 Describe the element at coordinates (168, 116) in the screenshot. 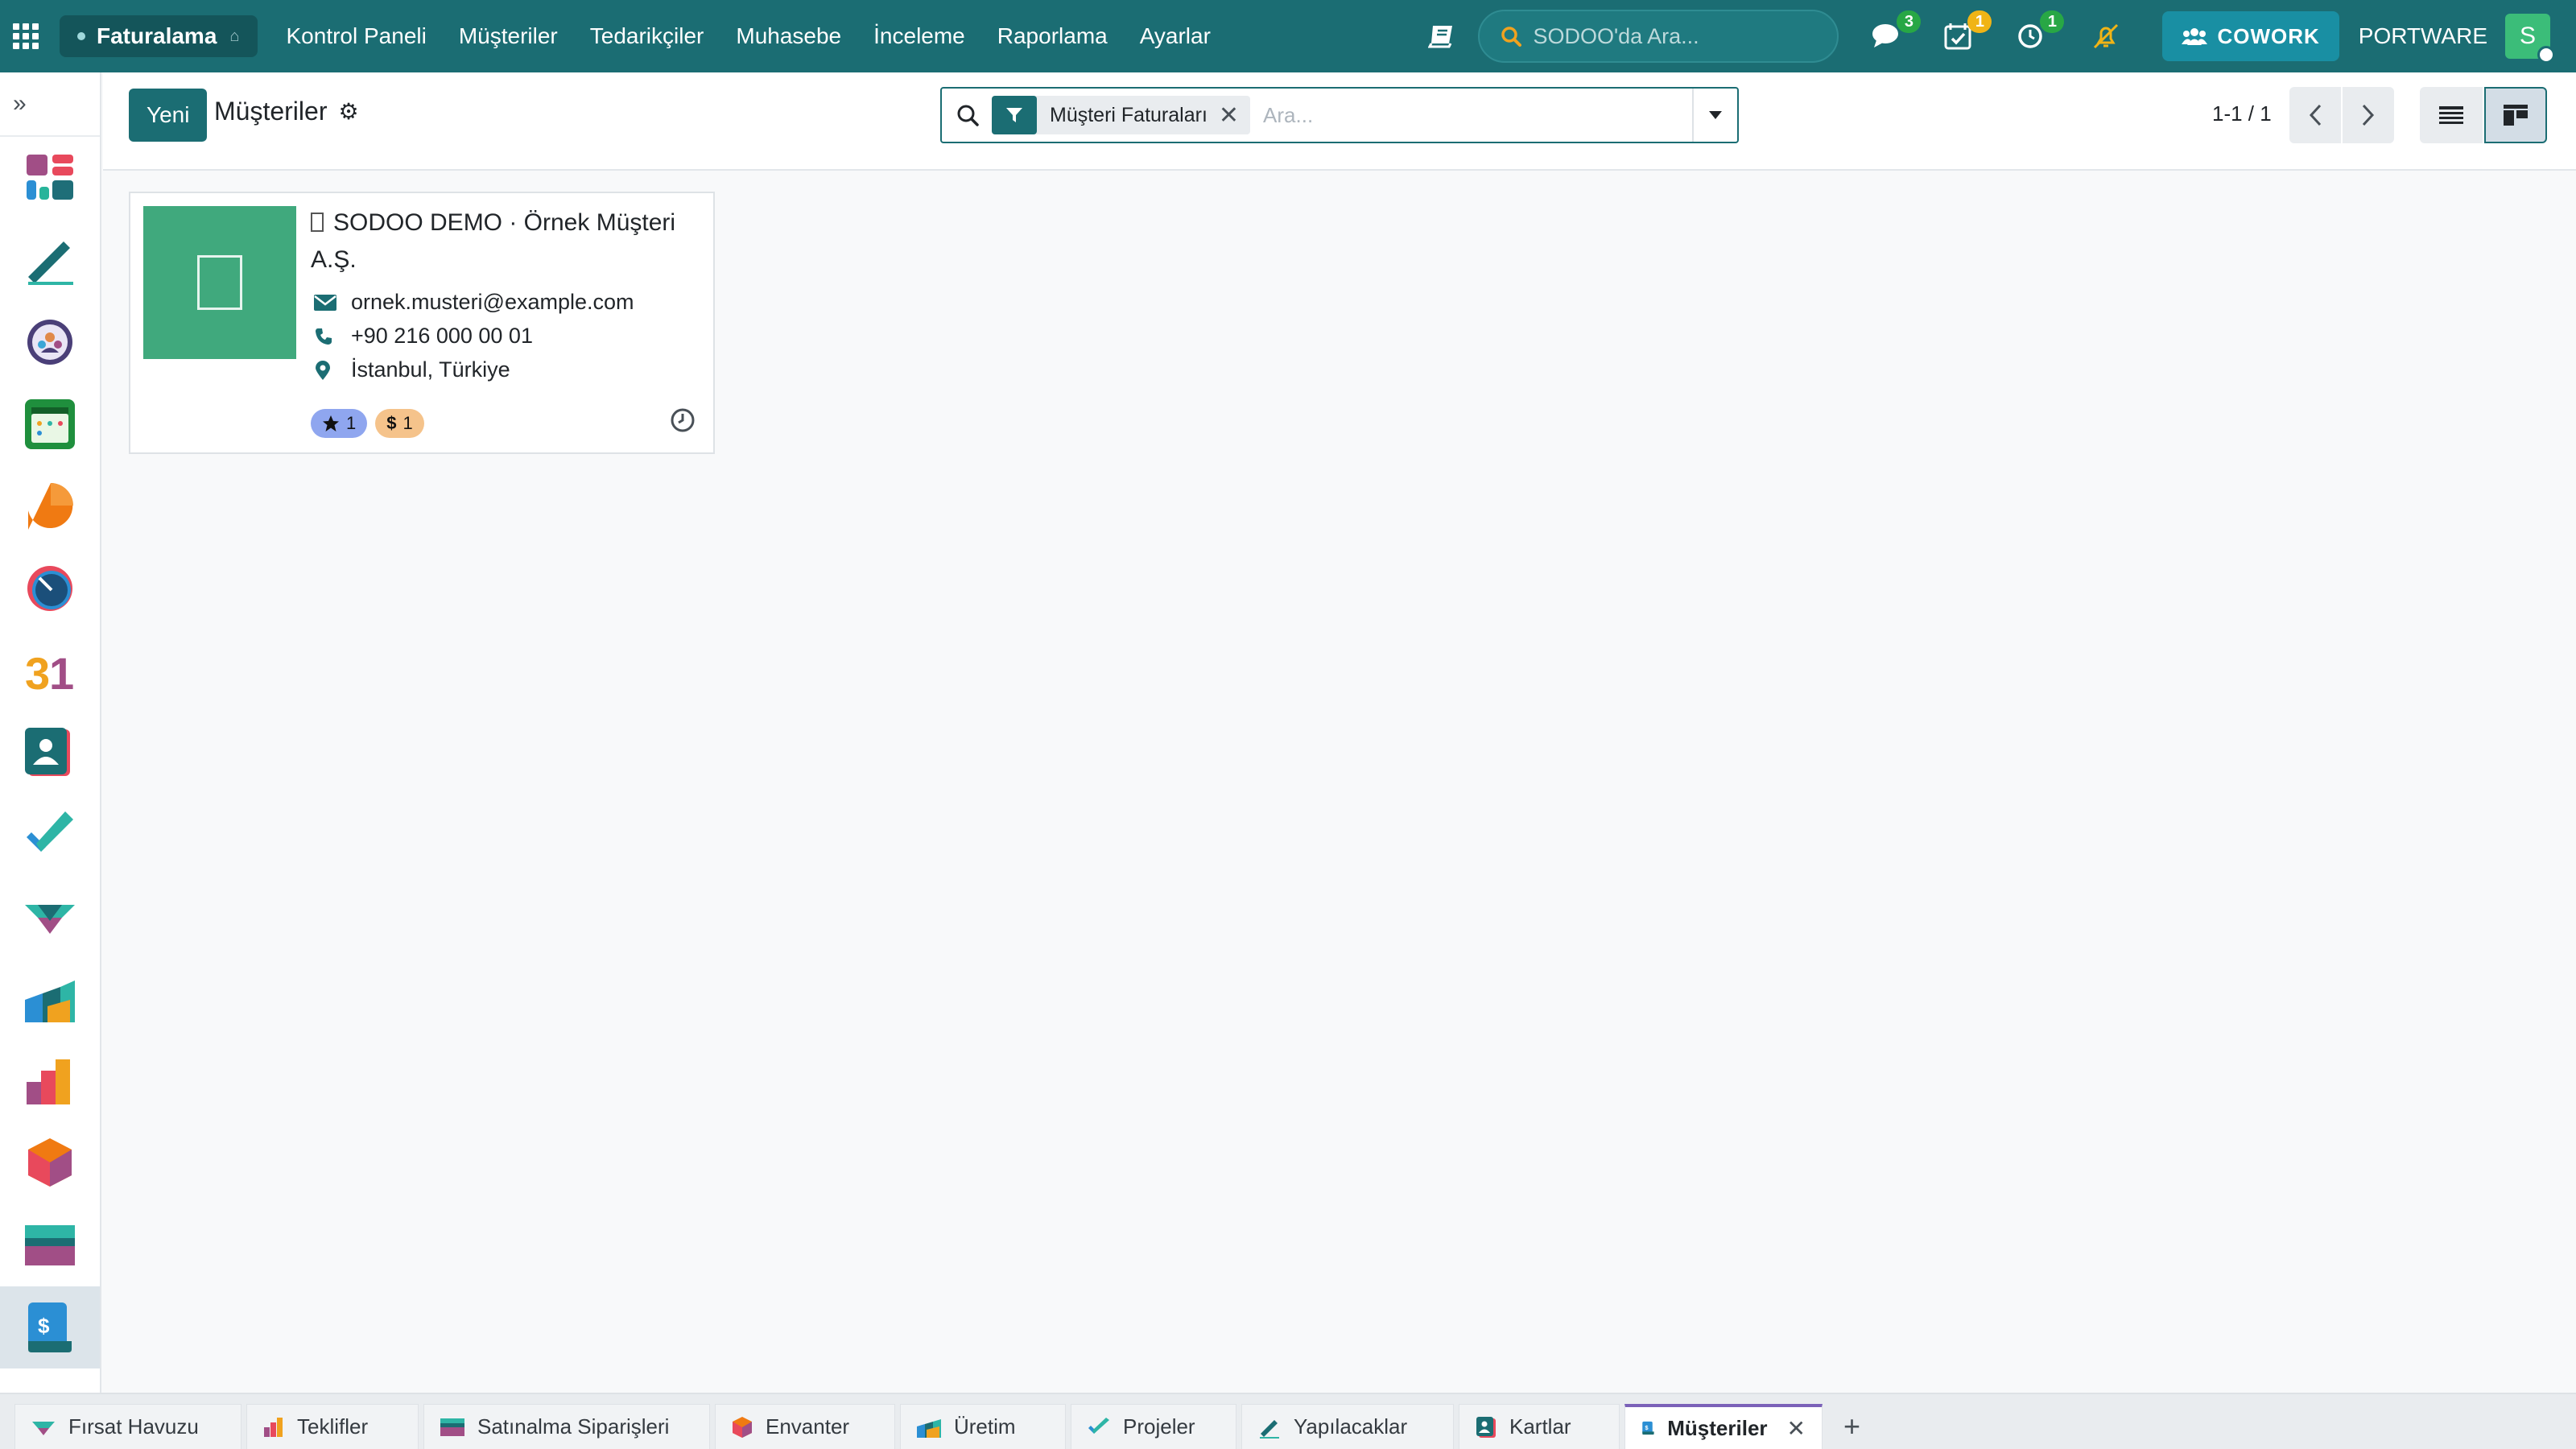

I see `new-button: Yeni` at that location.